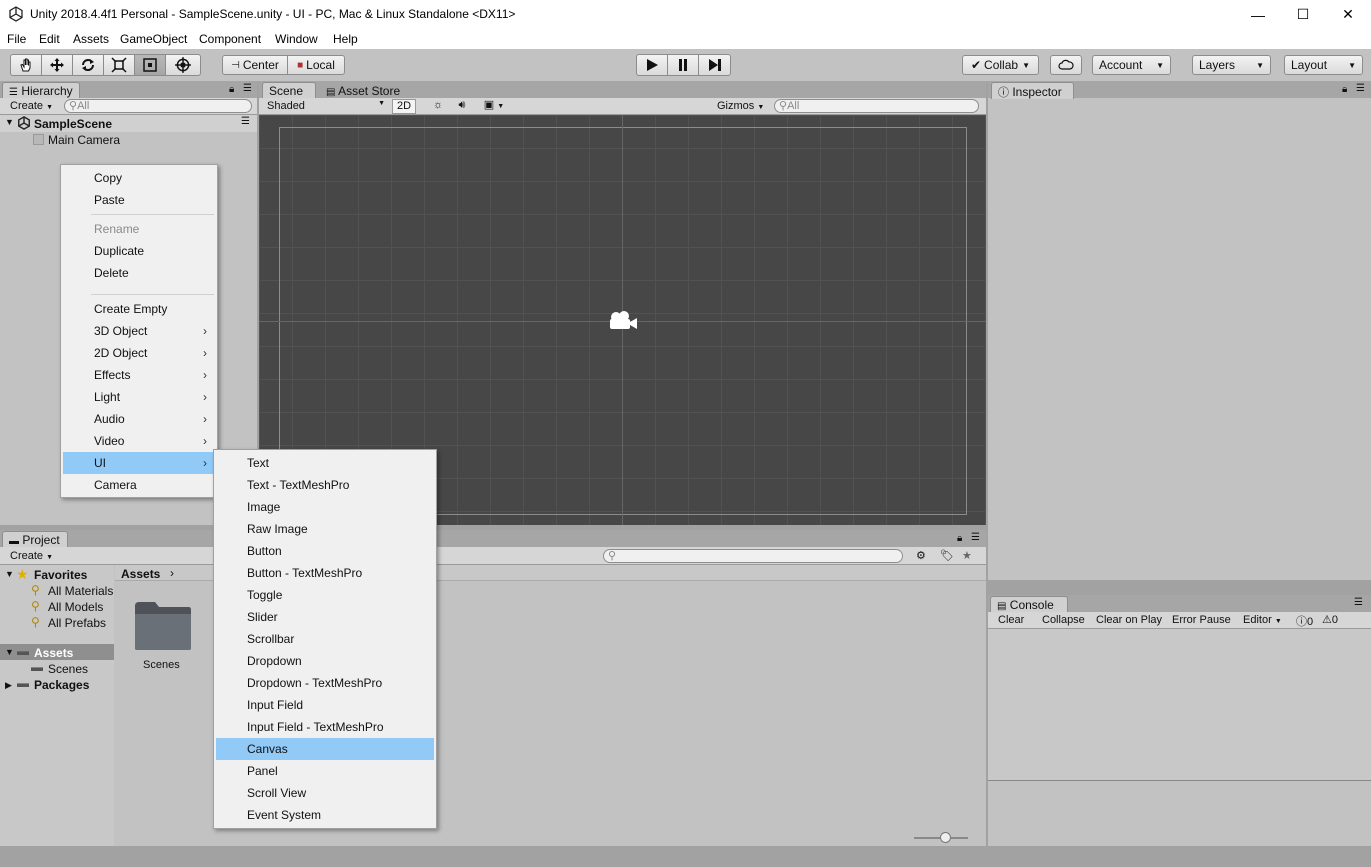  I want to click on menu-assets: Assets, so click(91, 39).